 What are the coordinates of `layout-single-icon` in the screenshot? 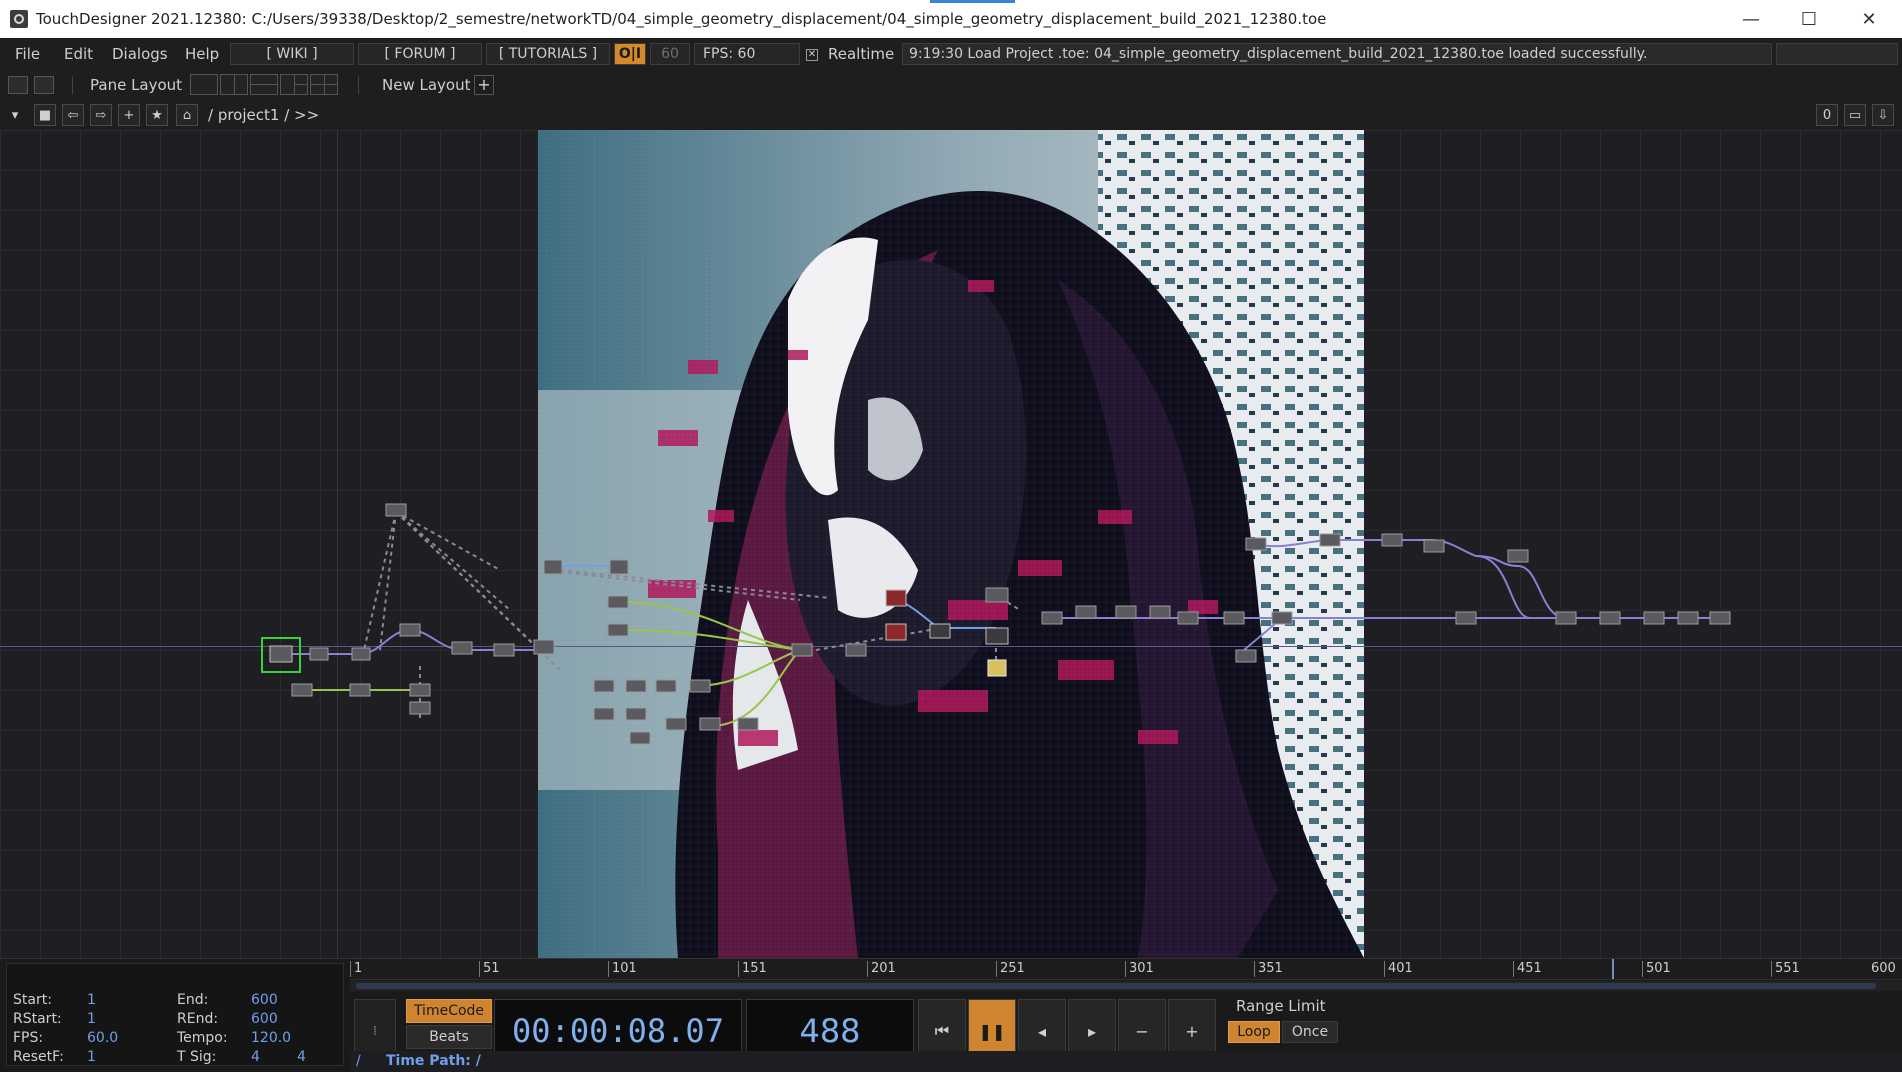 It's located at (204, 84).